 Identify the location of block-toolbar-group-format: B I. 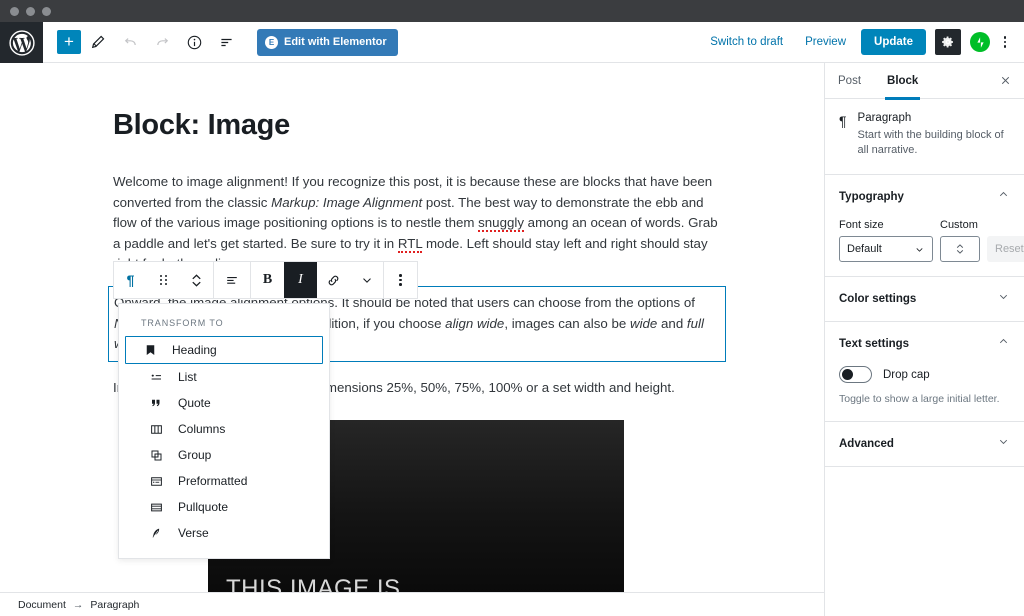
(317, 280).